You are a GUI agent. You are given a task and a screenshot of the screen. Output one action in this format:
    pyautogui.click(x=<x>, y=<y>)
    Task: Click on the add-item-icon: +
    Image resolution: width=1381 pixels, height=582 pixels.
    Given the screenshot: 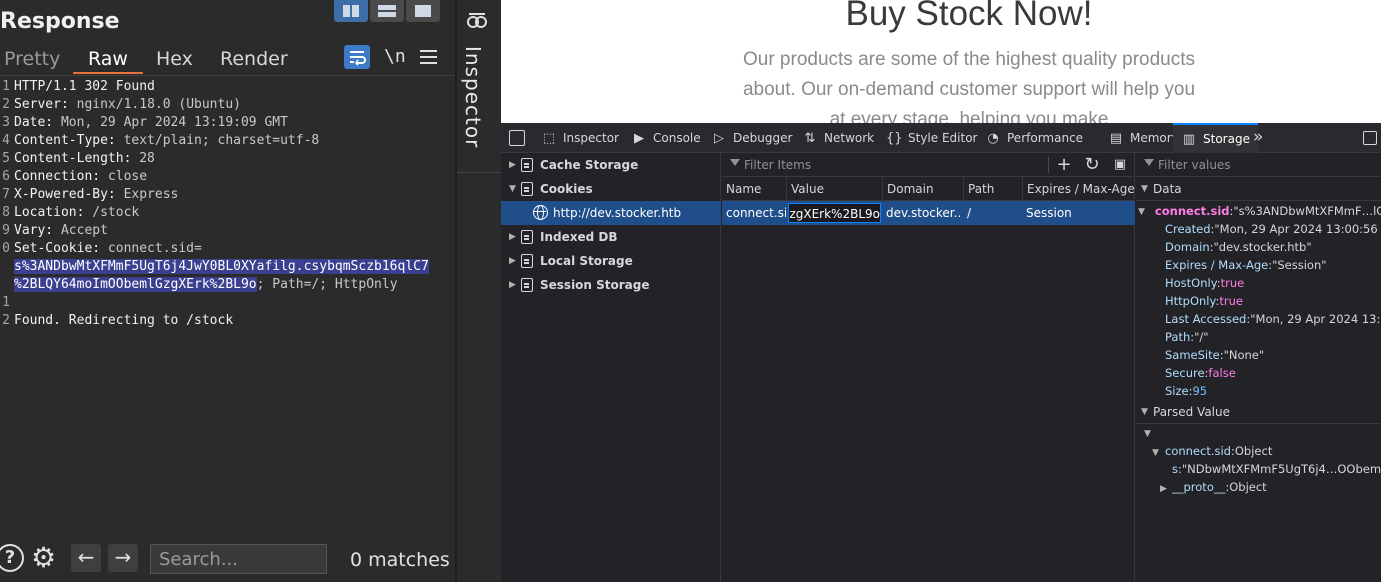 What is the action you would take?
    pyautogui.click(x=1064, y=165)
    